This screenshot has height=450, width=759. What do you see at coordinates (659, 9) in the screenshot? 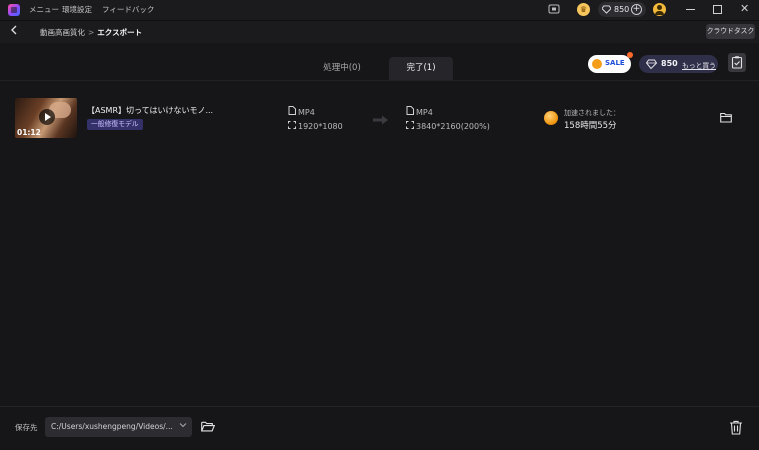
I see `user-avatar-icon` at bounding box center [659, 9].